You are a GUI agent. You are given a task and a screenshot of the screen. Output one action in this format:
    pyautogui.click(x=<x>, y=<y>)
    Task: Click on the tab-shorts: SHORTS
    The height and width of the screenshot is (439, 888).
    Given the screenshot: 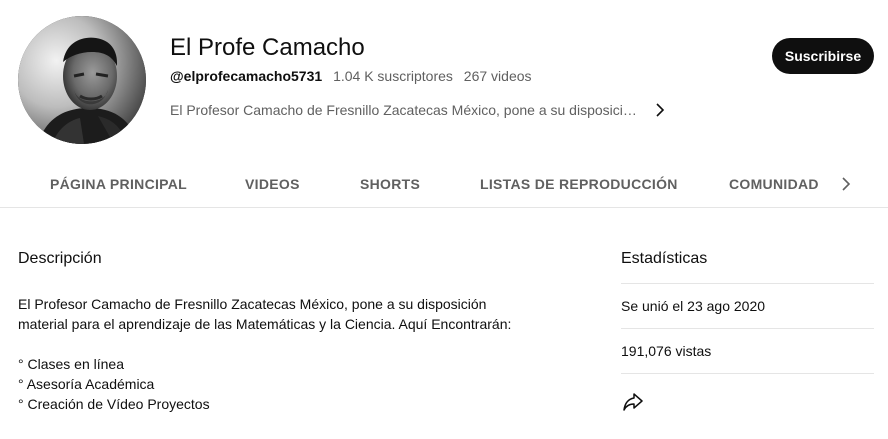 What is the action you would take?
    pyautogui.click(x=390, y=184)
    